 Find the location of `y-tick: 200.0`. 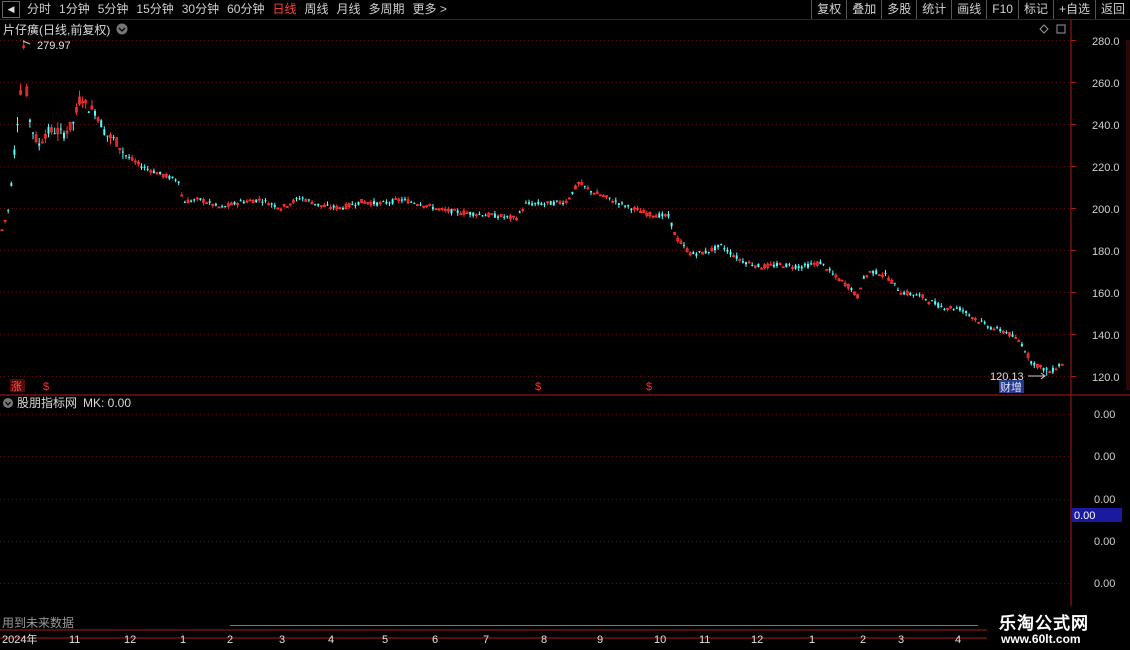

y-tick: 200.0 is located at coordinates (1106, 210).